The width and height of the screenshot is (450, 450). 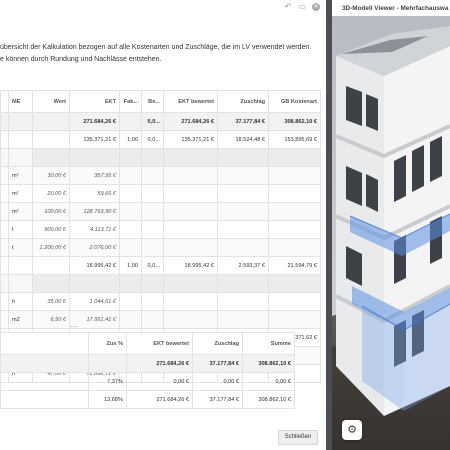 What do you see at coordinates (107, 399) in the screenshot?
I see `summary_table-cell: 13,68%` at bounding box center [107, 399].